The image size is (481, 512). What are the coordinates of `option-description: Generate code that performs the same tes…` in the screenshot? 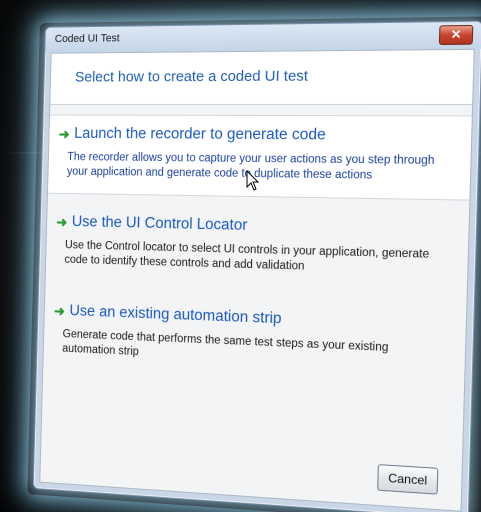 It's located at (252, 350).